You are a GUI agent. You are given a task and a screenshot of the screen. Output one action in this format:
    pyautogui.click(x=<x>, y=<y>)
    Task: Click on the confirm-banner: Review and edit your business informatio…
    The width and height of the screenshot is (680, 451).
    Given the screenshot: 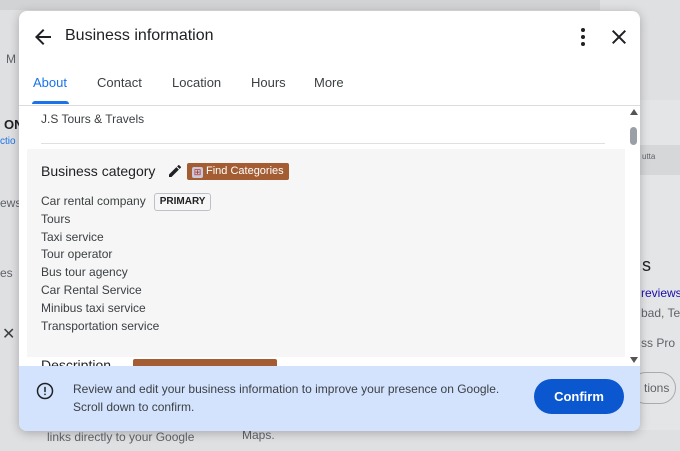 What is the action you would take?
    pyautogui.click(x=329, y=398)
    